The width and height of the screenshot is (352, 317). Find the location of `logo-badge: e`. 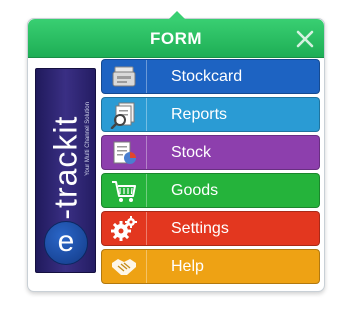

logo-badge: e is located at coordinates (66, 243).